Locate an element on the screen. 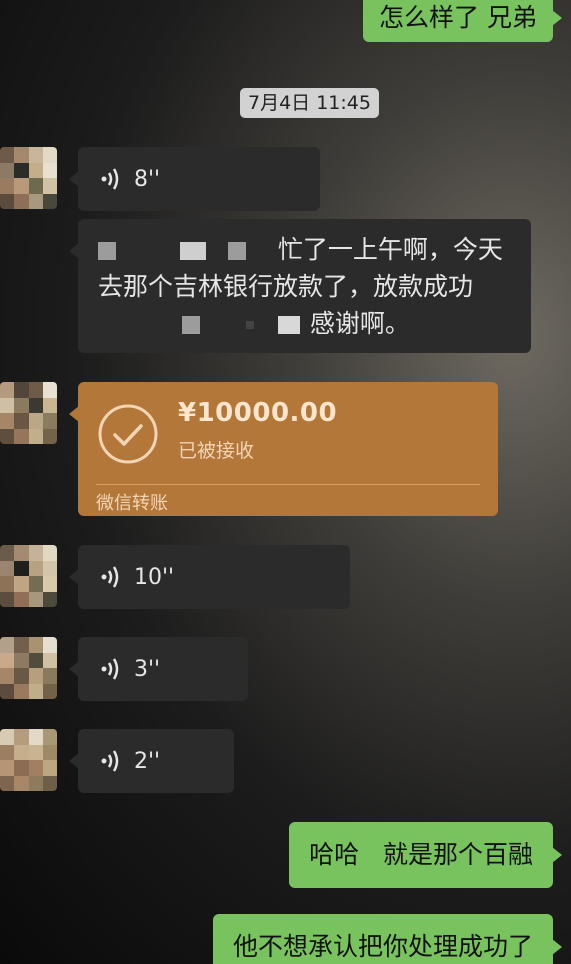  voice-message: 10'' is located at coordinates (209, 577).